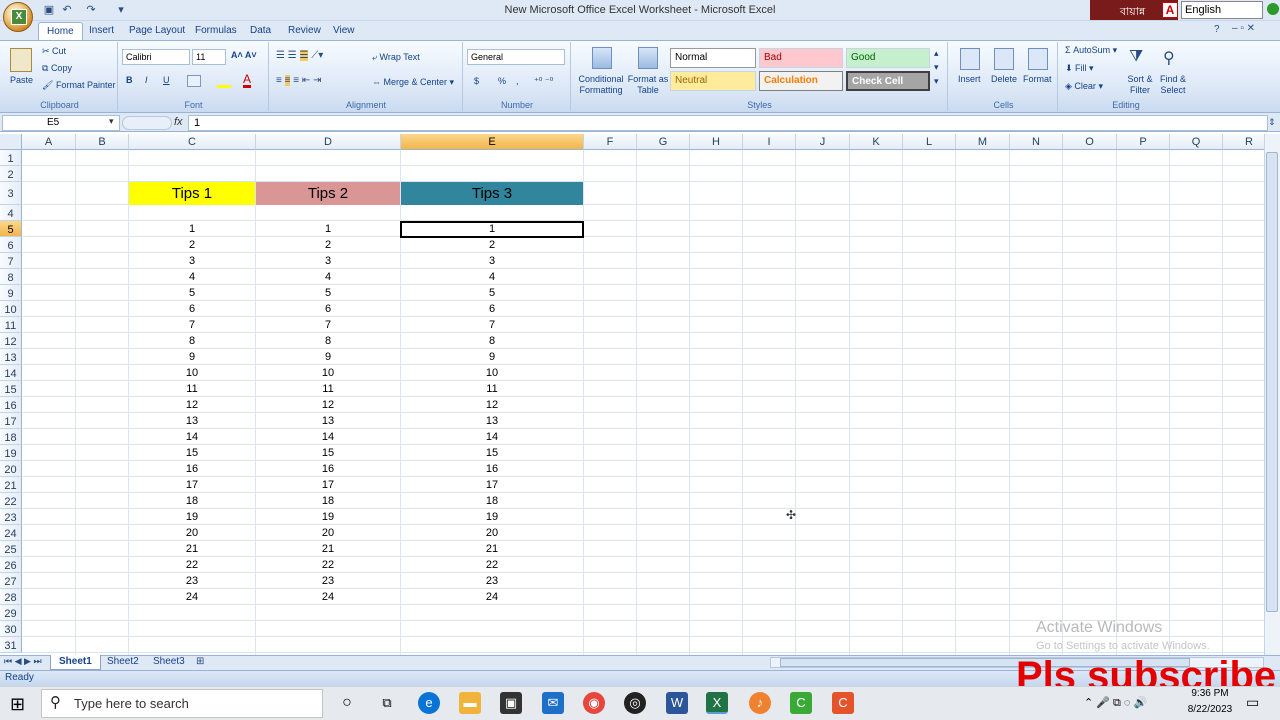 The image size is (1280, 720). What do you see at coordinates (1272, 382) in the screenshot?
I see `vertical-scroll-thumb` at bounding box center [1272, 382].